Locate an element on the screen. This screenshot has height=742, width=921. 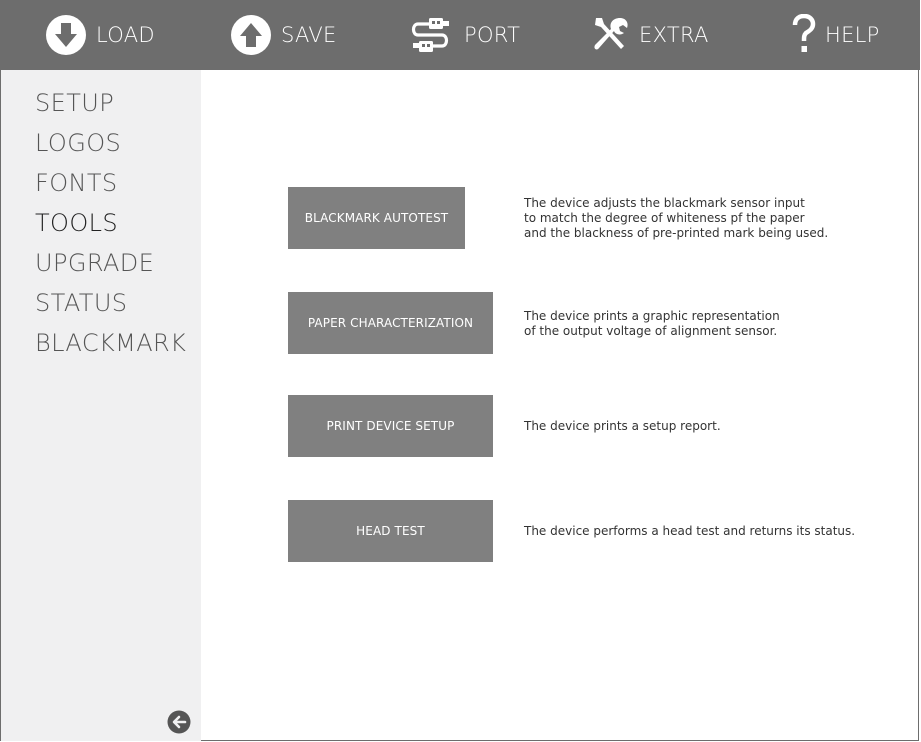
save-label: SAVE is located at coordinates (309, 35).